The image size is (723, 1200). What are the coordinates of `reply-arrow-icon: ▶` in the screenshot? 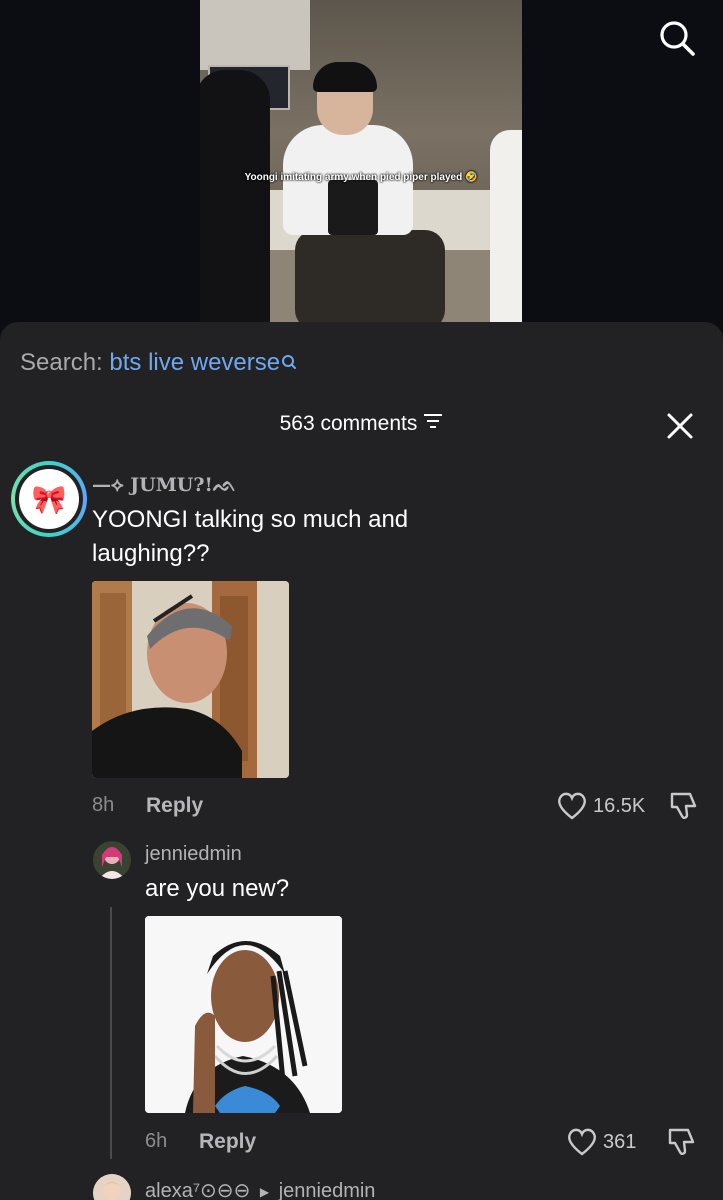 It's located at (264, 1191).